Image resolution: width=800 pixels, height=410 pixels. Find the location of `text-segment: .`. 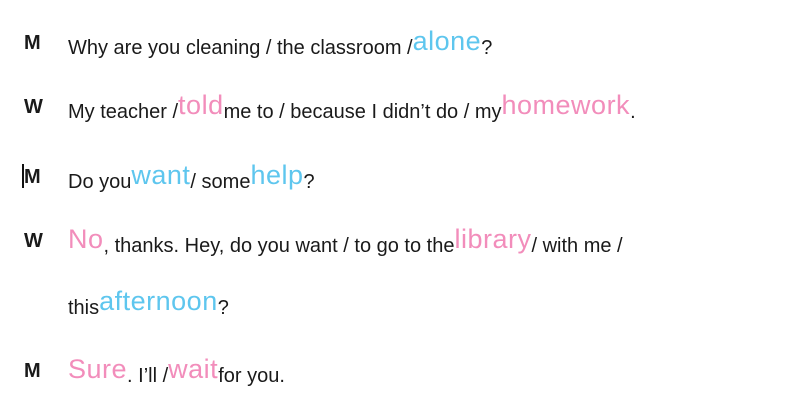

text-segment: . is located at coordinates (633, 112).